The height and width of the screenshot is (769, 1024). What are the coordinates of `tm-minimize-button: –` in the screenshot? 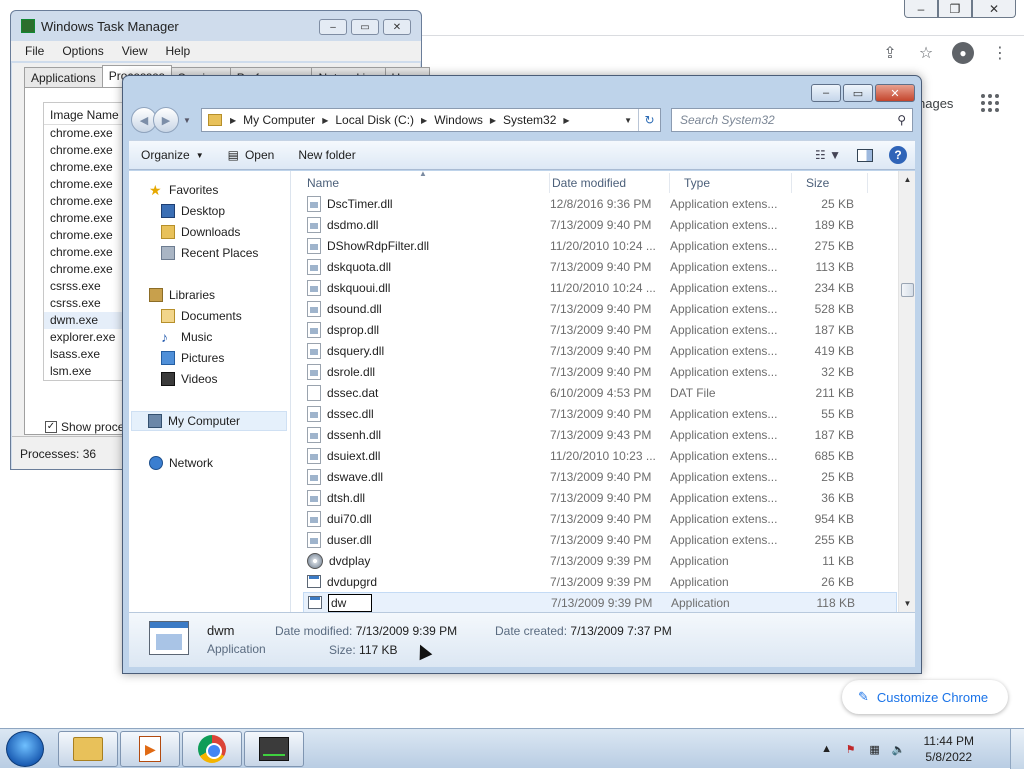 It's located at (333, 27).